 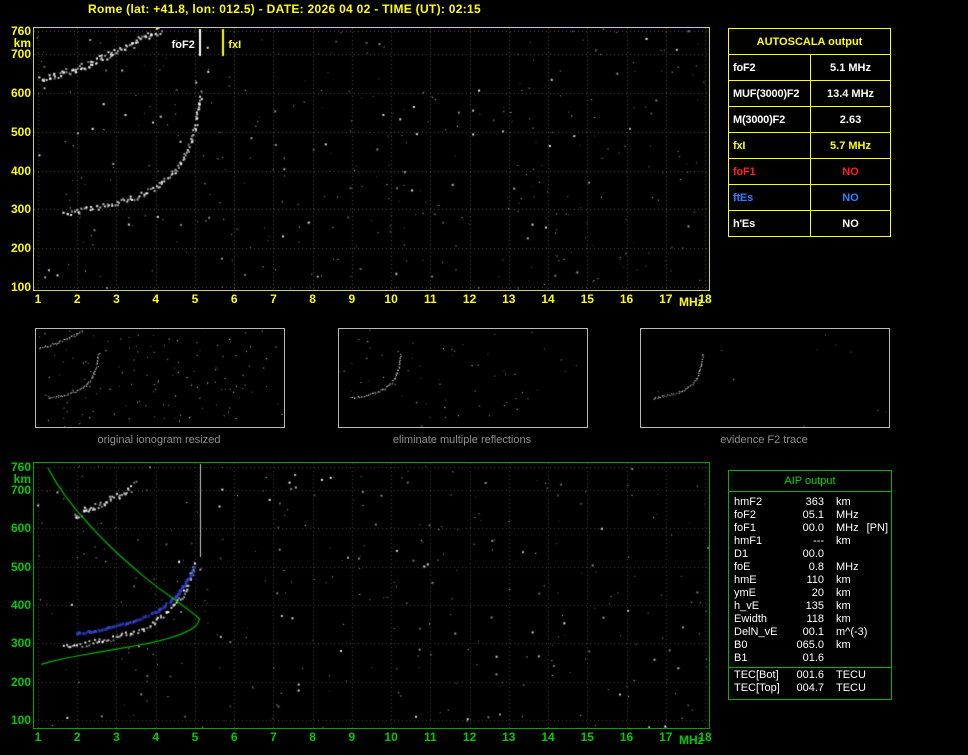 What do you see at coordinates (741, 554) in the screenshot?
I see `aip-row-label: D1` at bounding box center [741, 554].